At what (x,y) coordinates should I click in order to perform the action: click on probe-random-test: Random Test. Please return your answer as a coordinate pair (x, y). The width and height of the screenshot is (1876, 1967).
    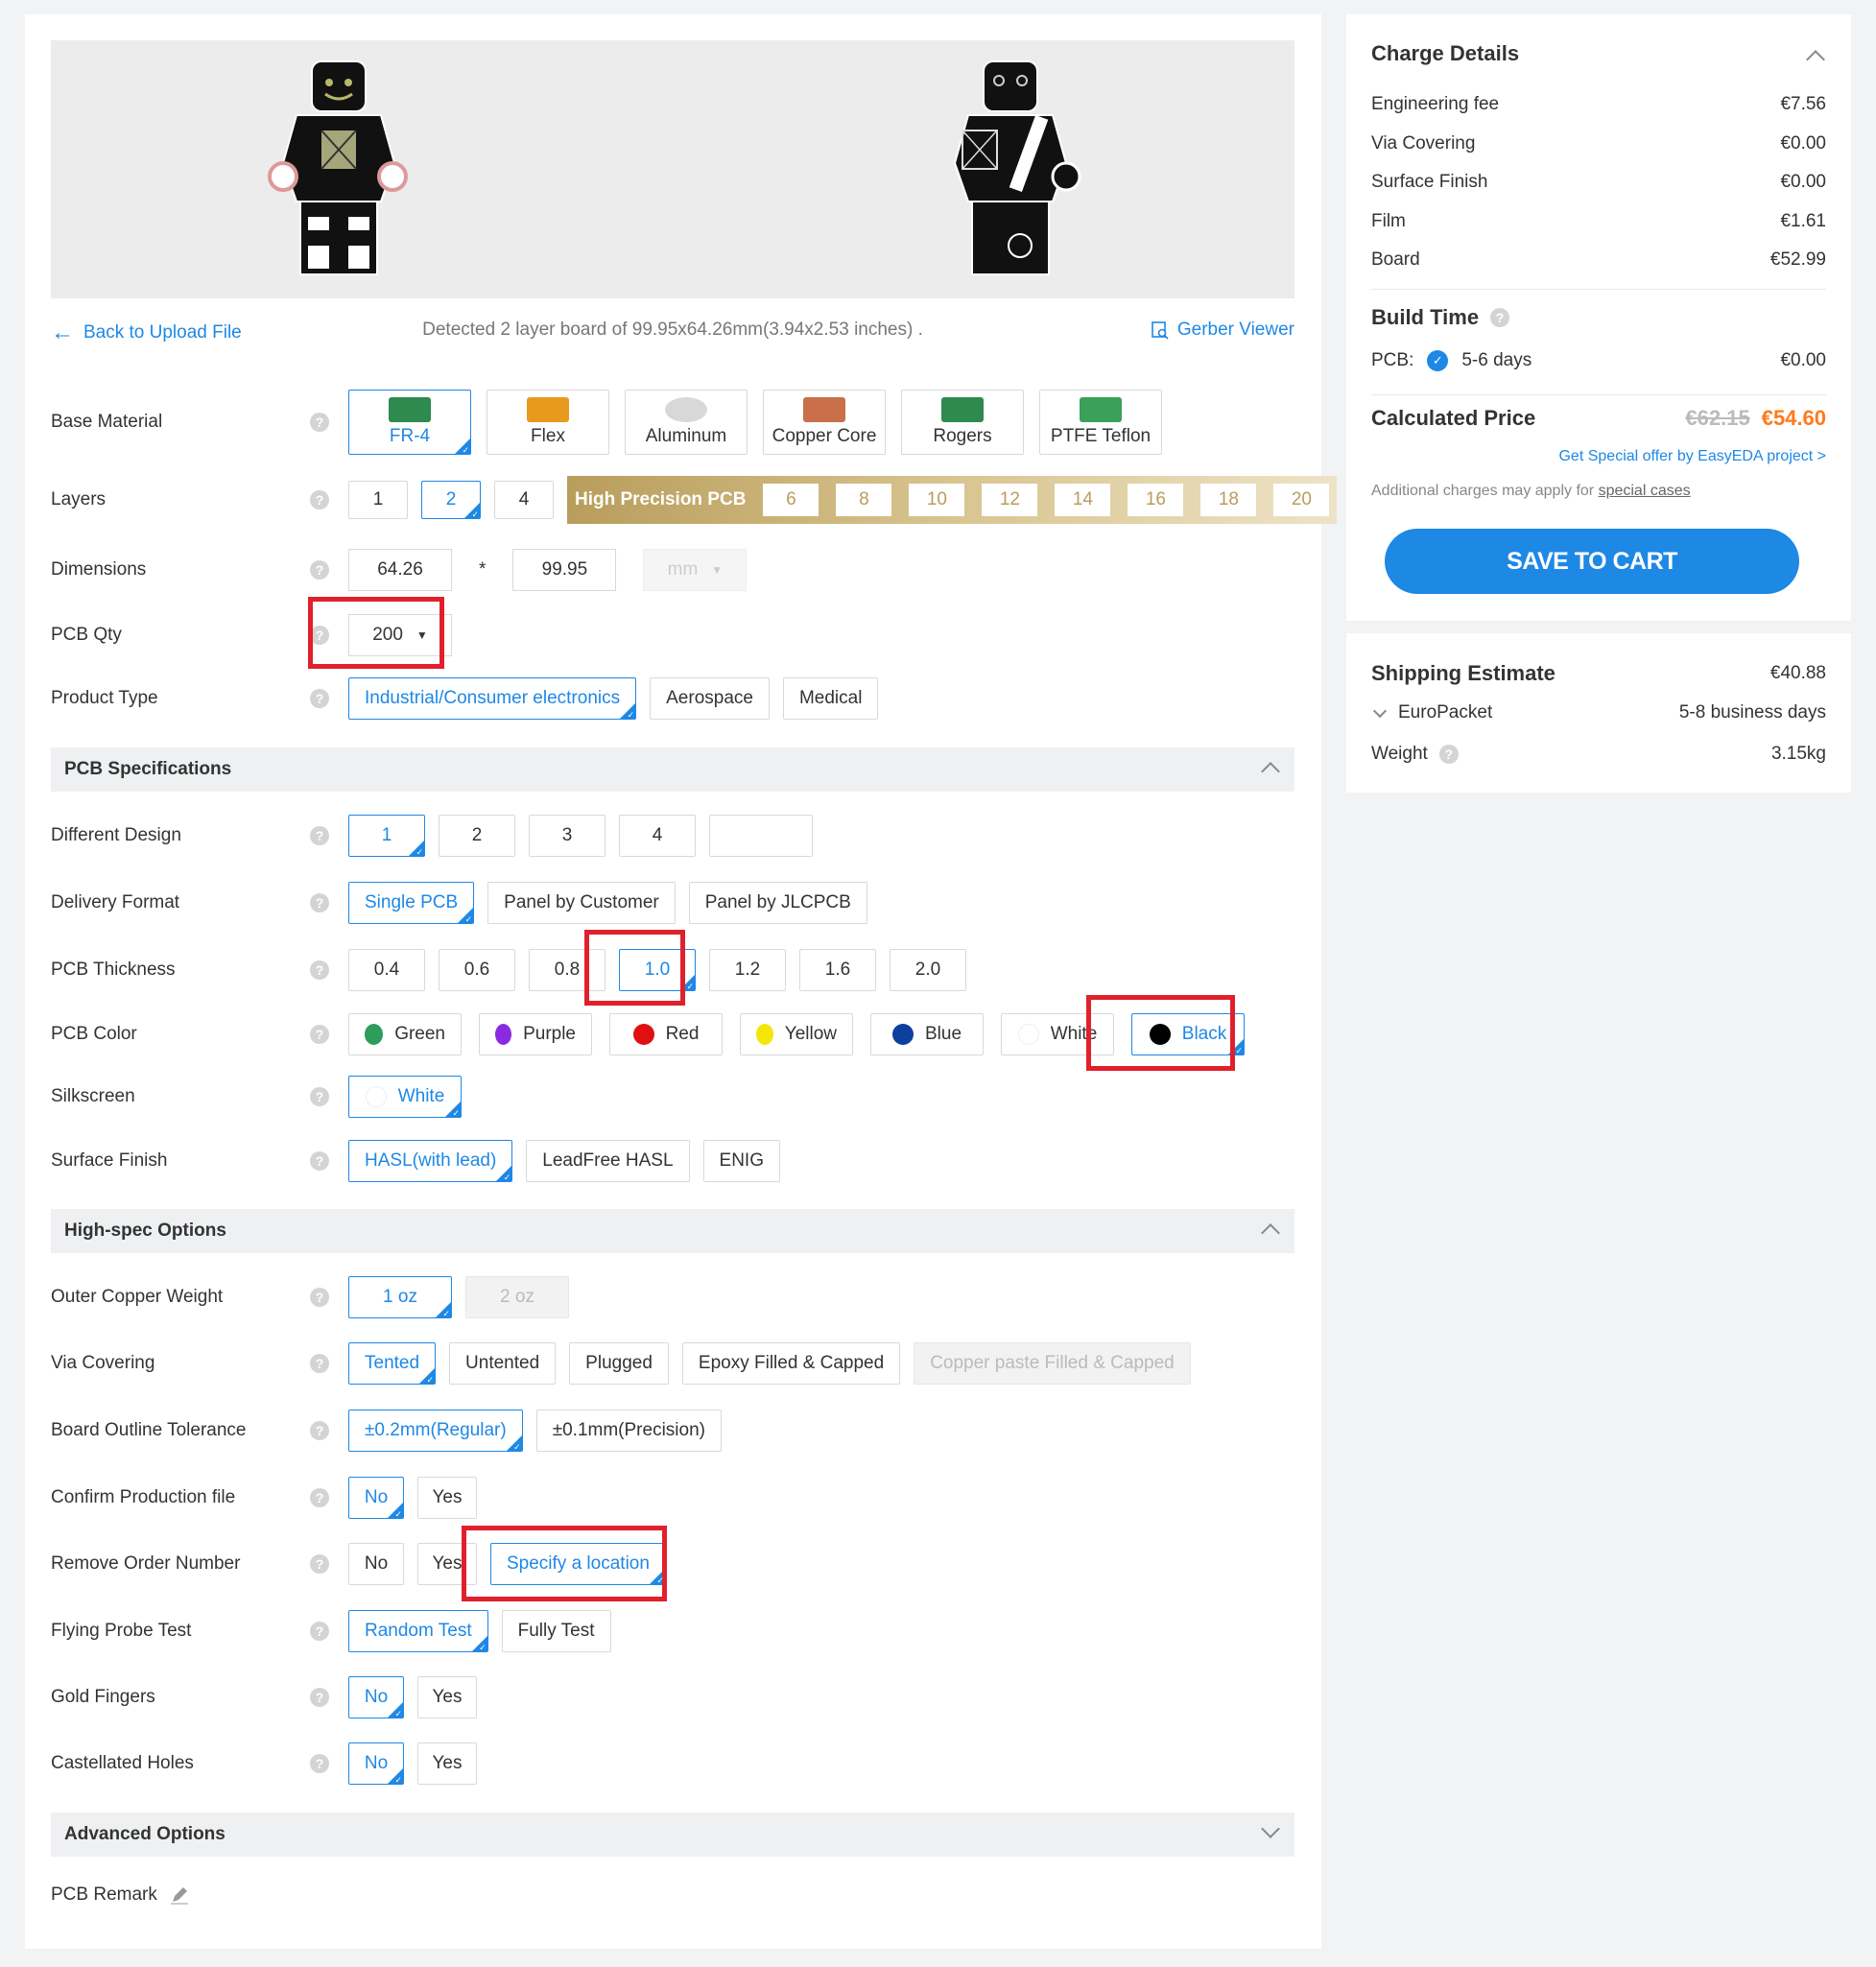
    Looking at the image, I should click on (418, 1631).